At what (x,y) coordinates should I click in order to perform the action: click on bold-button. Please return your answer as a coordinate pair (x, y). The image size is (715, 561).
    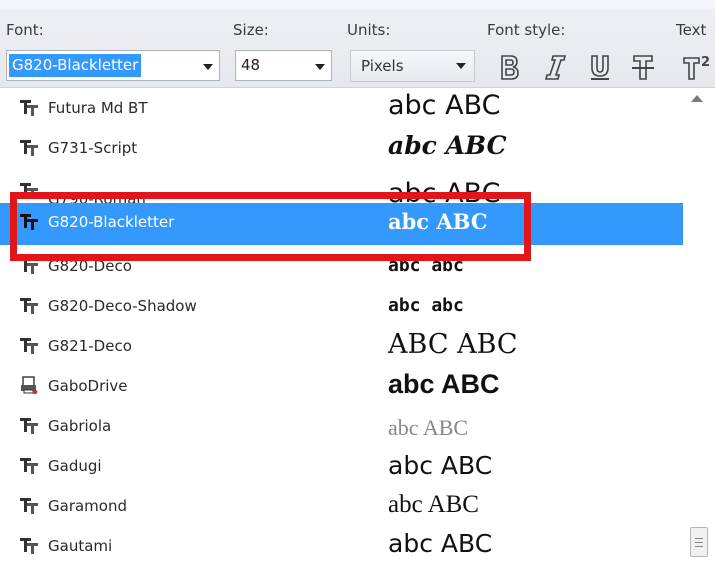
    Looking at the image, I should click on (509, 67).